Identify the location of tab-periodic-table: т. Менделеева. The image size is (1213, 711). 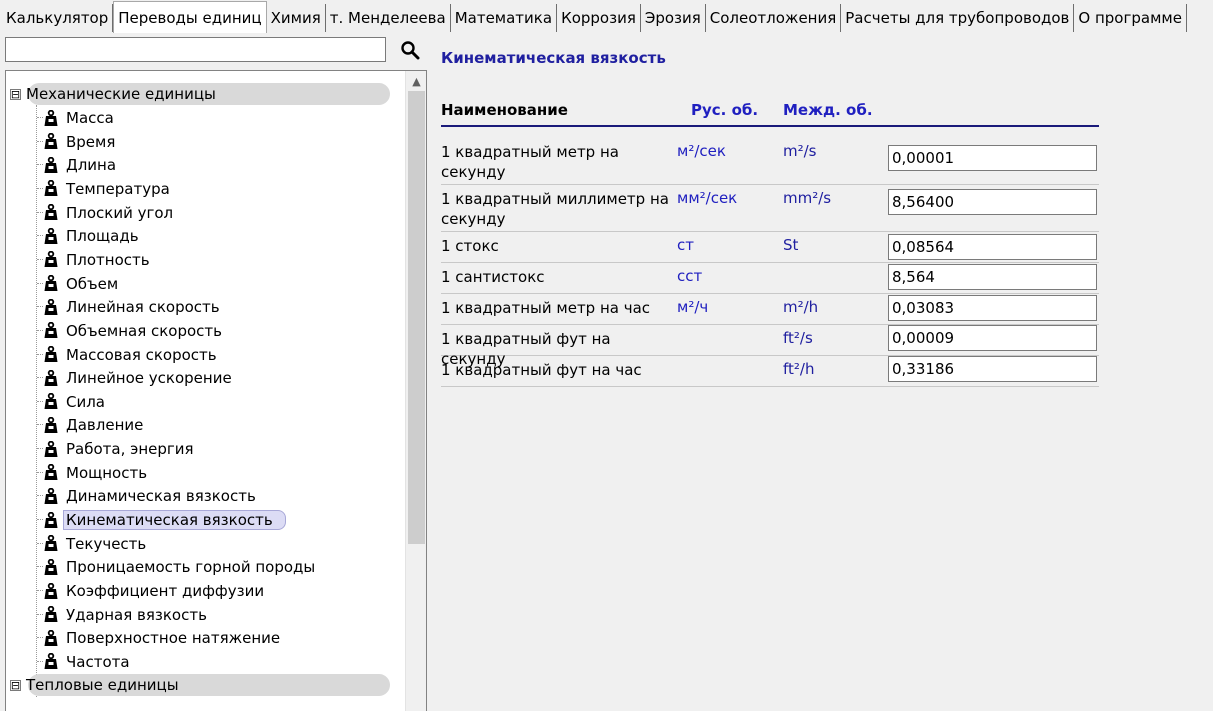
(388, 18).